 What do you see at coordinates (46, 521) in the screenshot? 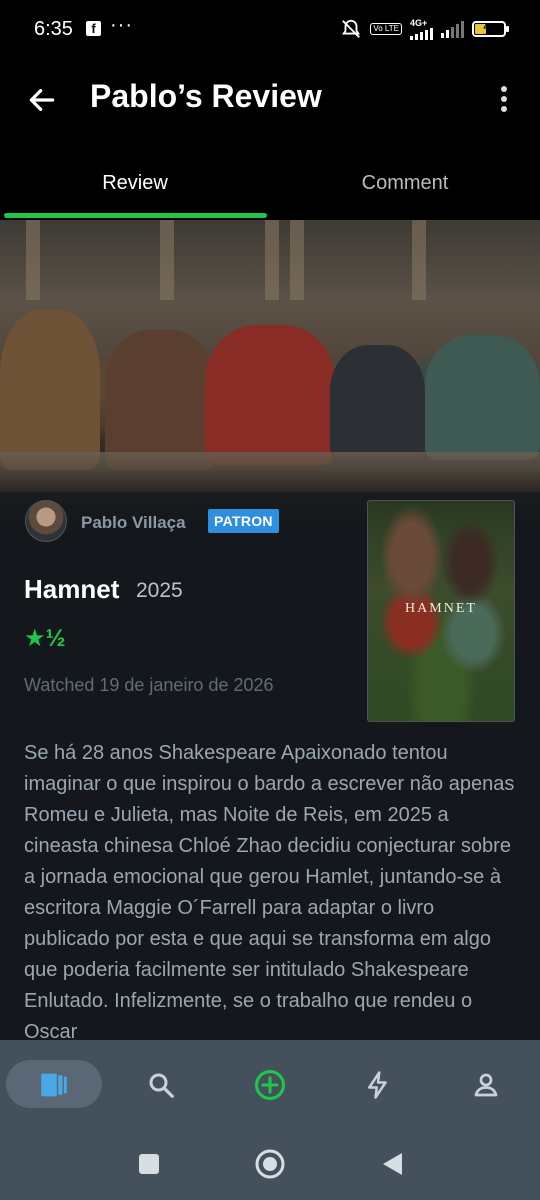
I see `avatar` at bounding box center [46, 521].